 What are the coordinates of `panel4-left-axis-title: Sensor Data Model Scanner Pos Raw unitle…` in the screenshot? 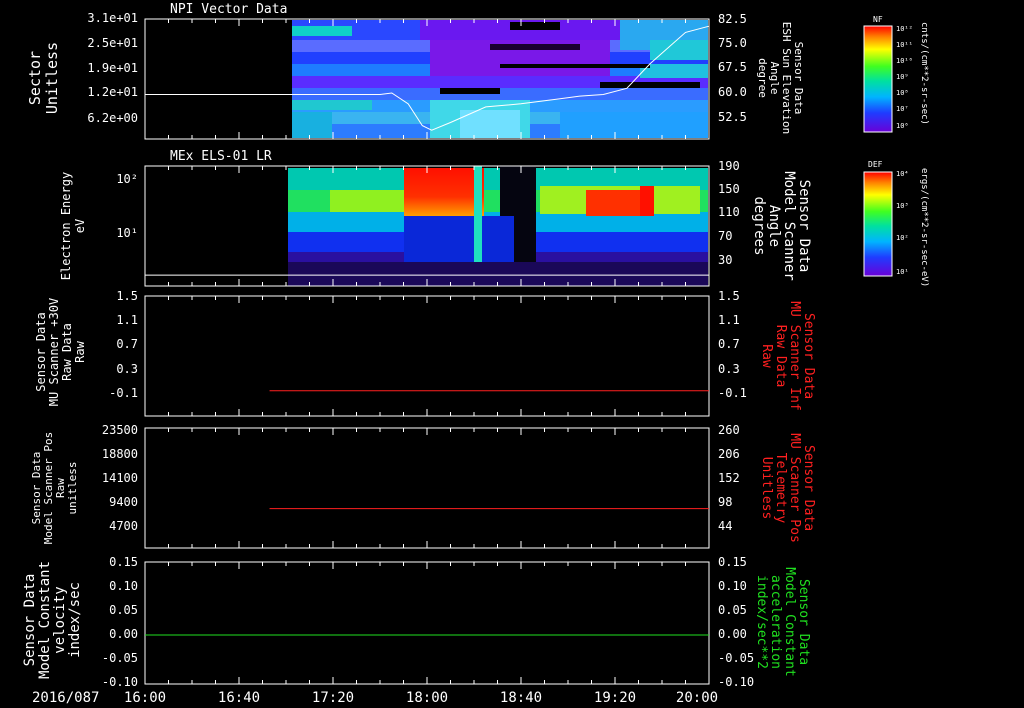 It's located at (54, 488).